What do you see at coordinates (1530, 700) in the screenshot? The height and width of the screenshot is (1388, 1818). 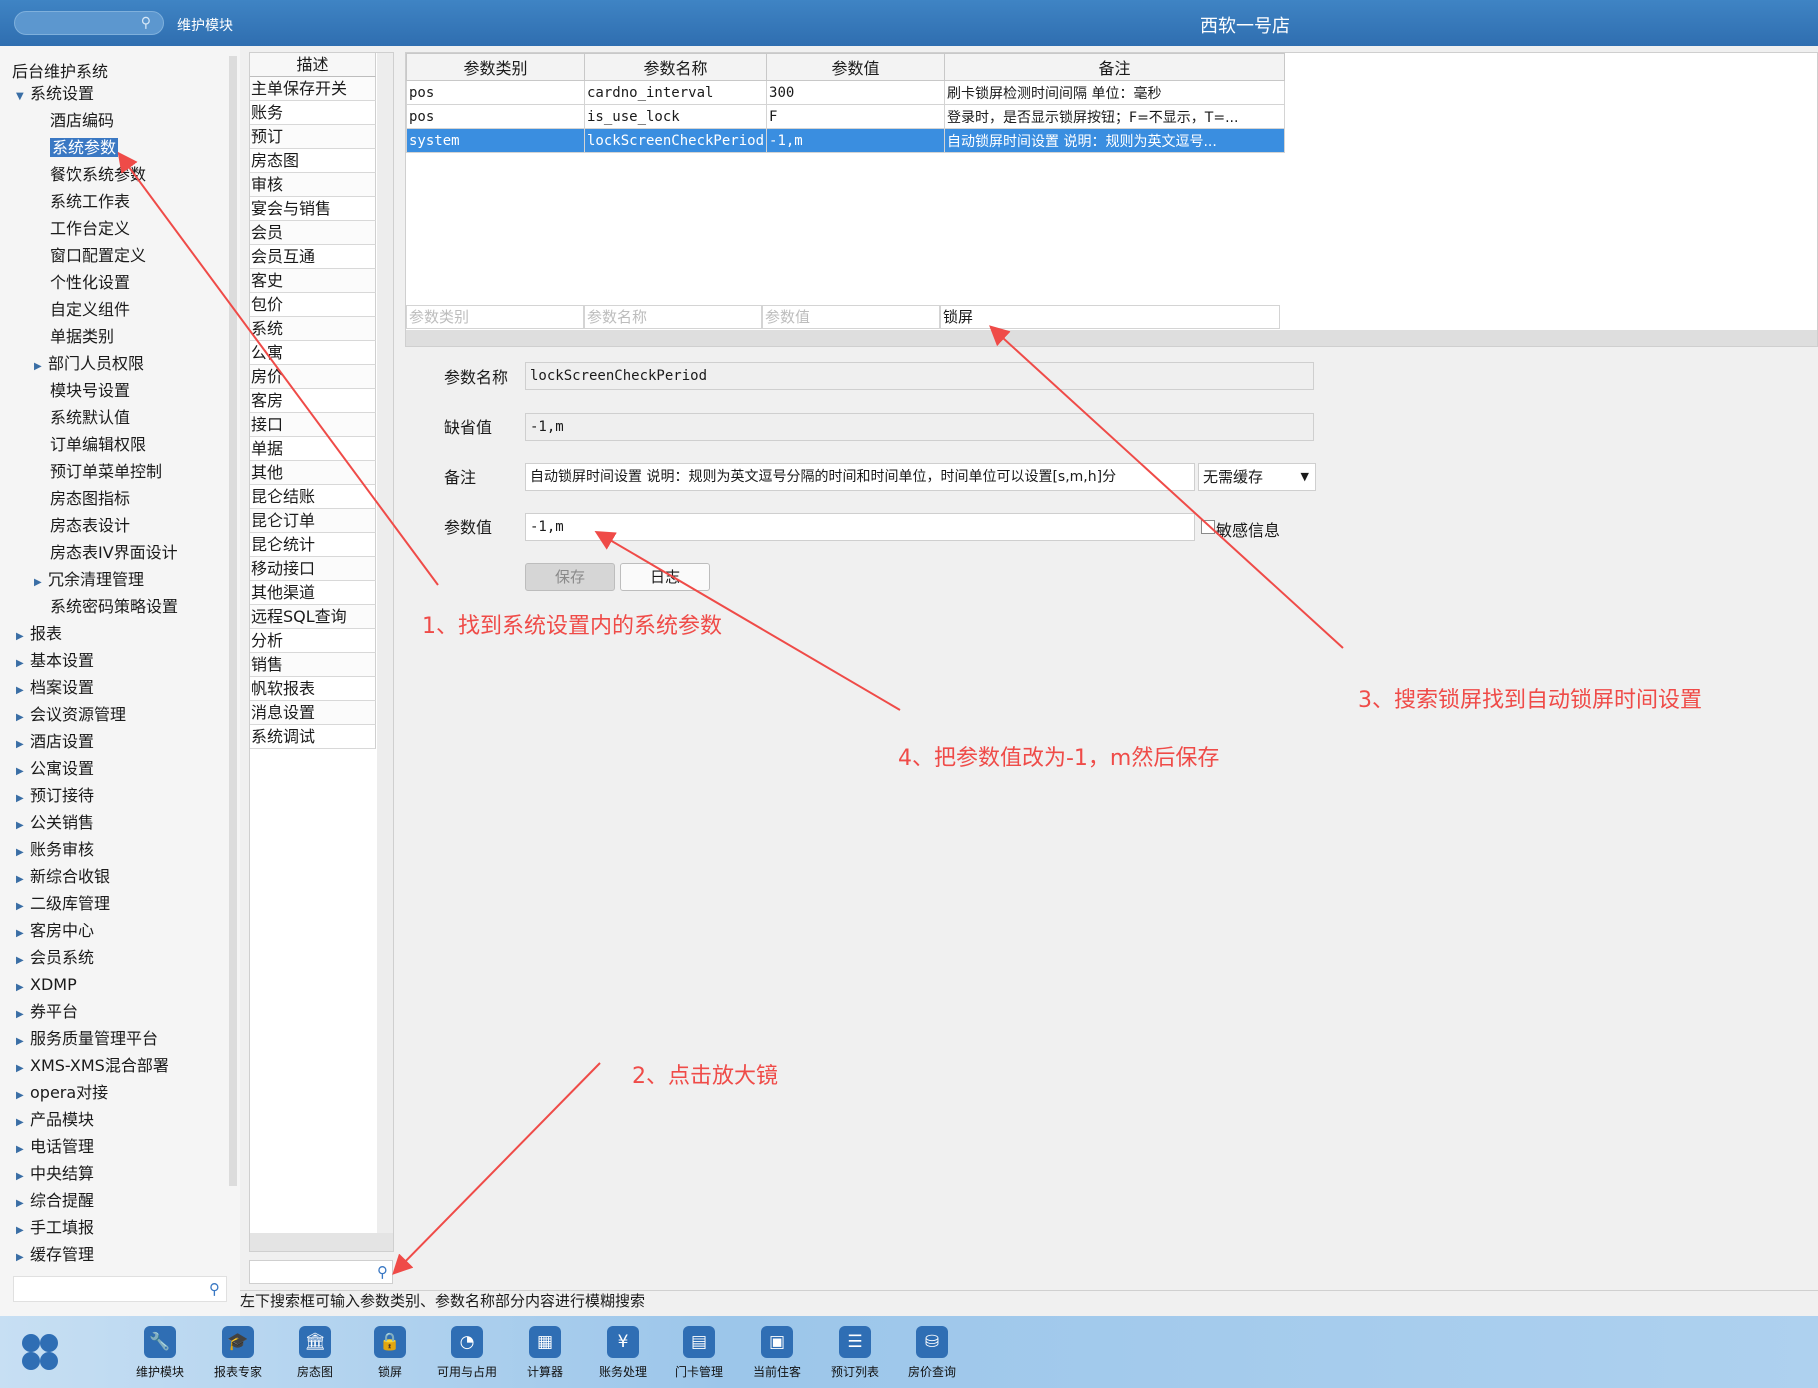 I see `annotation-step-3: 3、搜索锁屏找到自动锁屏时间设置` at bounding box center [1530, 700].